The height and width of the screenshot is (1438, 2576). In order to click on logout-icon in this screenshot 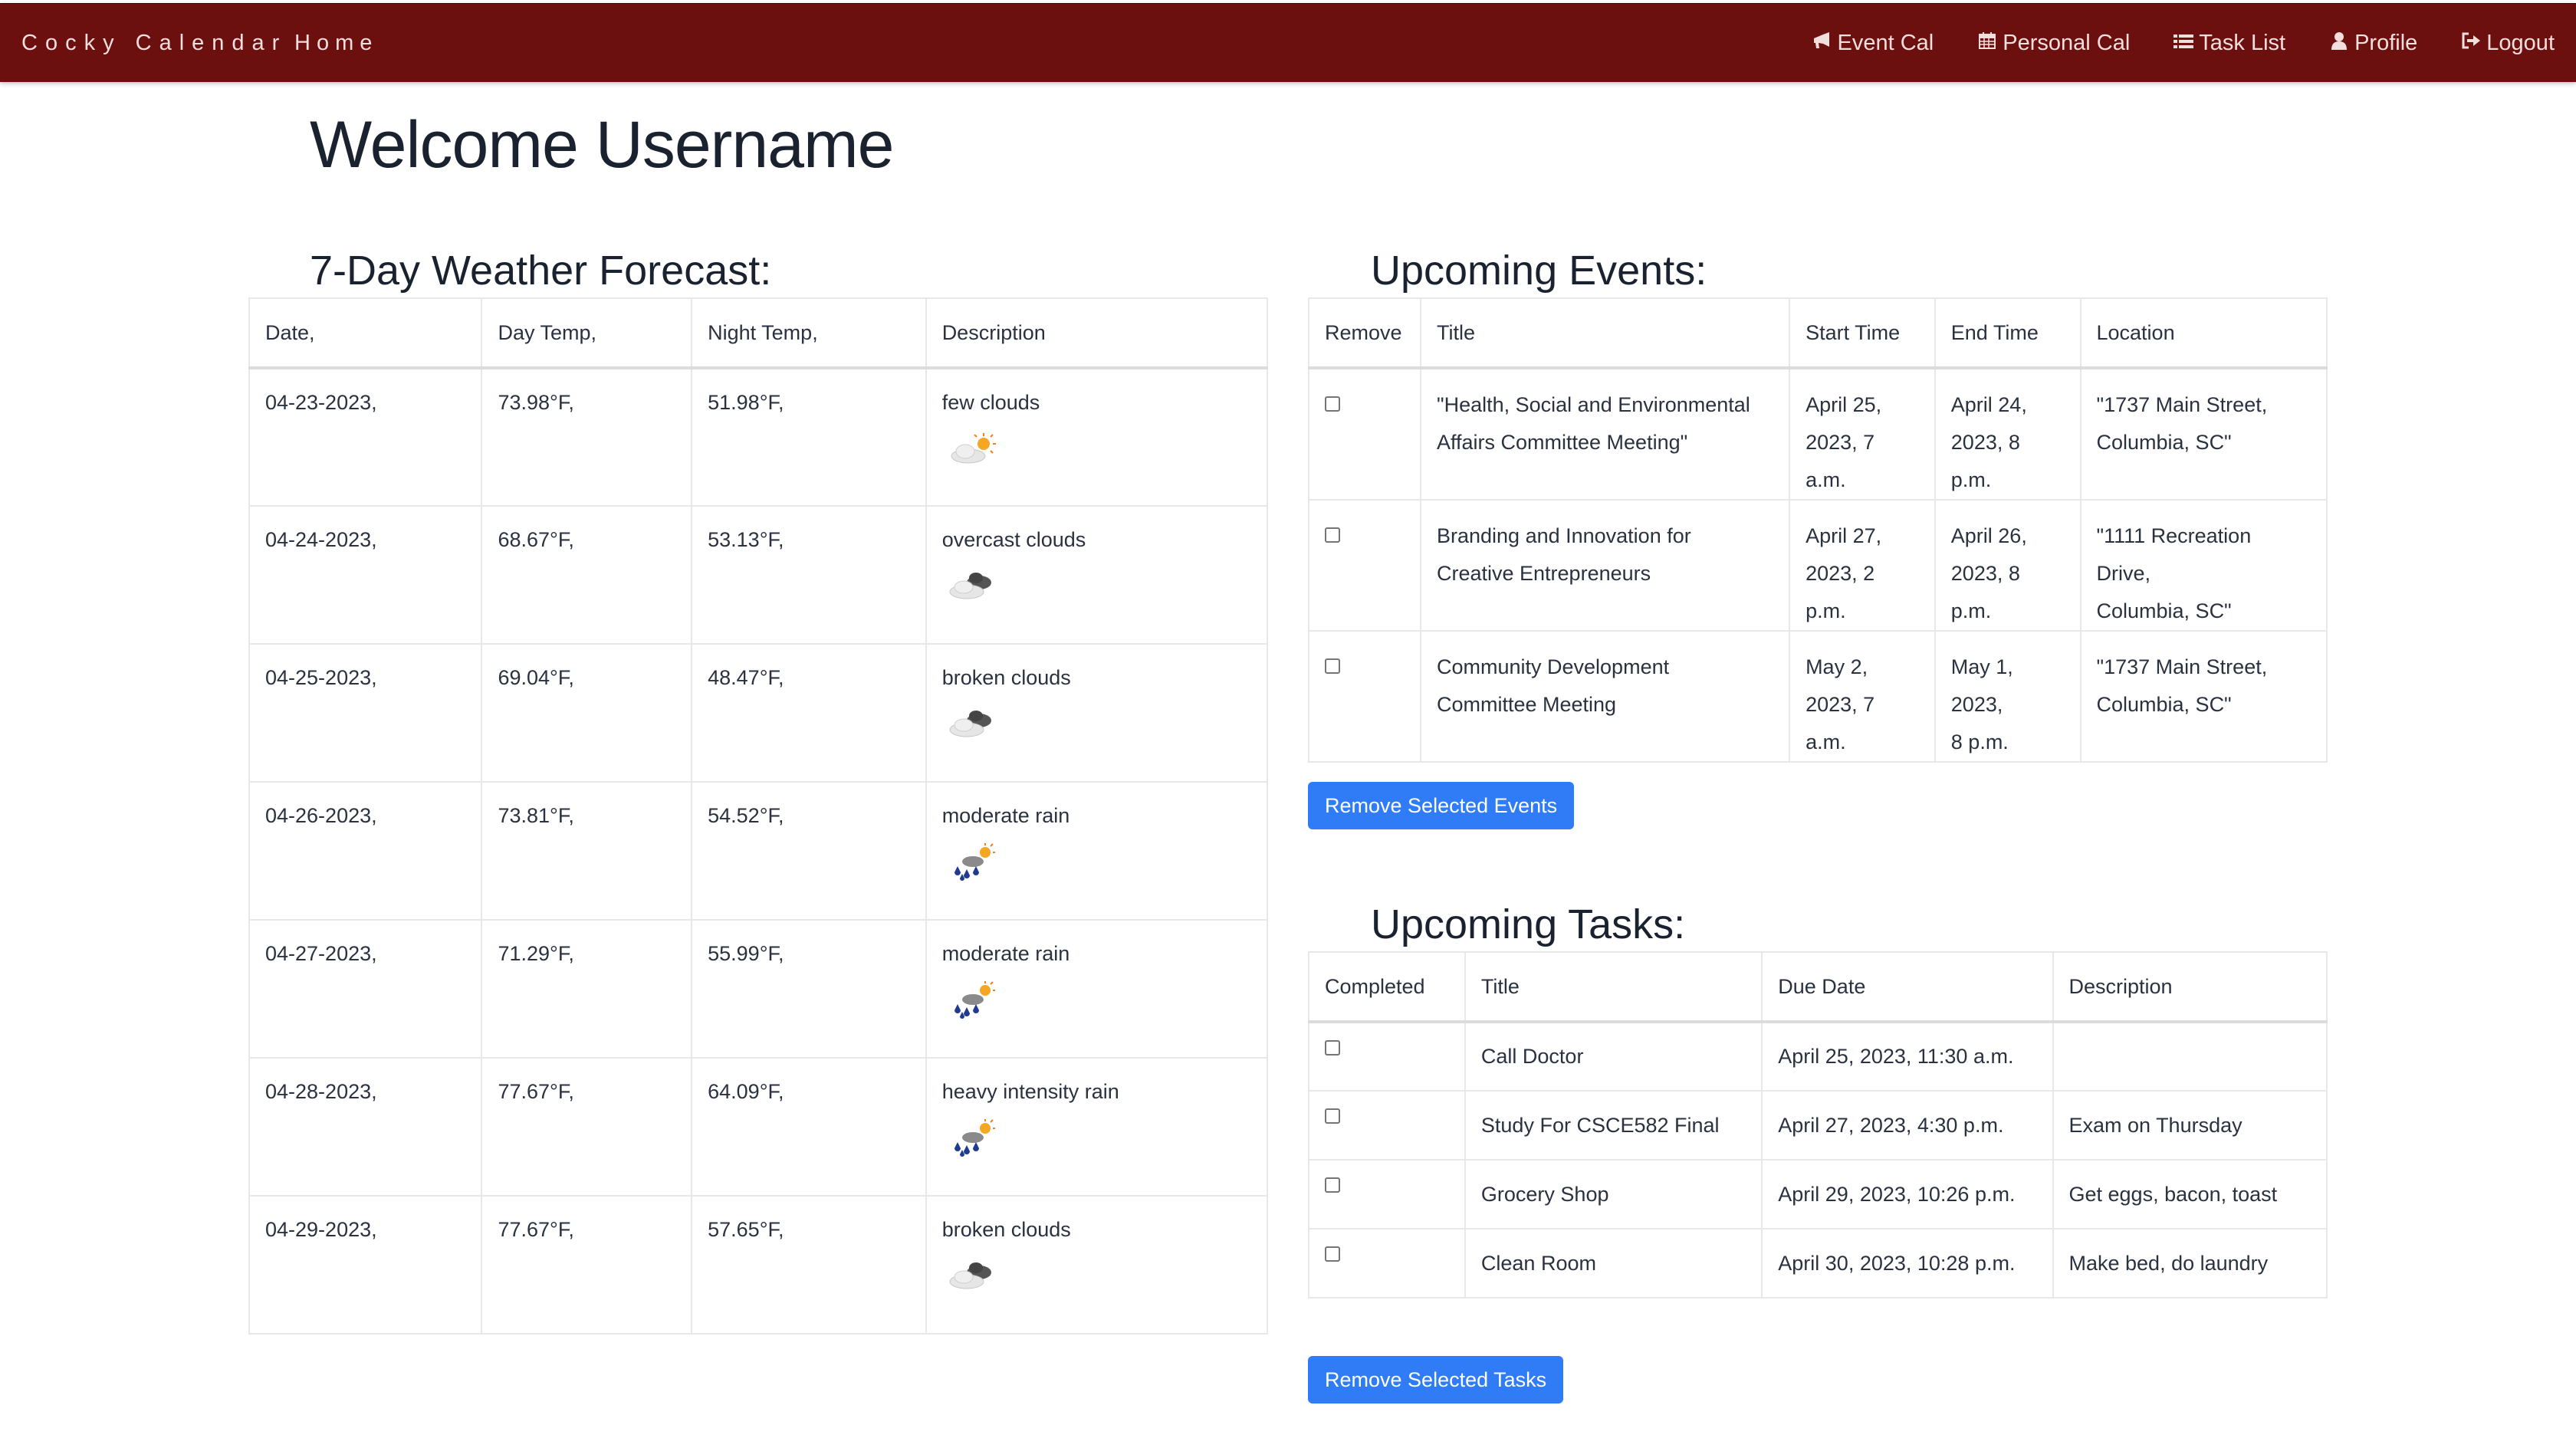, I will do `click(2471, 43)`.